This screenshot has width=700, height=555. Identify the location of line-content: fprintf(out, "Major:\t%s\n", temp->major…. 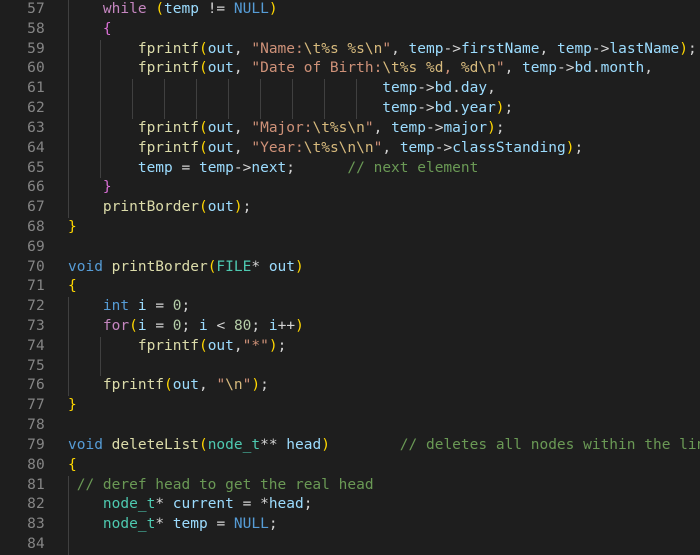
(321, 127).